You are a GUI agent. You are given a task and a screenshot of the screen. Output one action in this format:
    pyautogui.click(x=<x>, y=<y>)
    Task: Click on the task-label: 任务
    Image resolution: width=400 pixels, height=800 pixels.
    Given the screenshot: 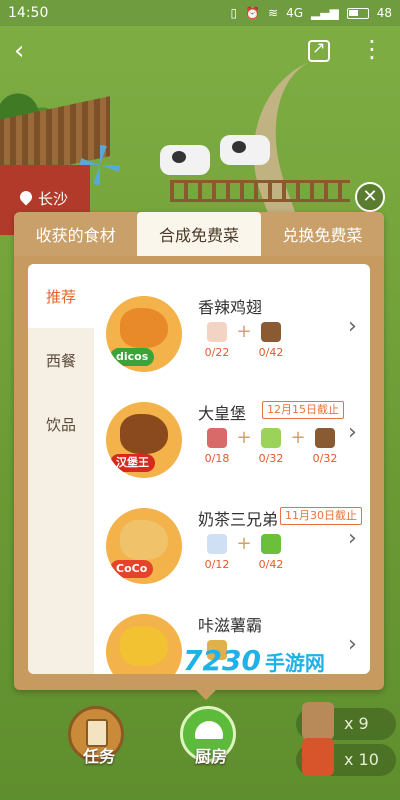 What is the action you would take?
    pyautogui.click(x=98, y=756)
    